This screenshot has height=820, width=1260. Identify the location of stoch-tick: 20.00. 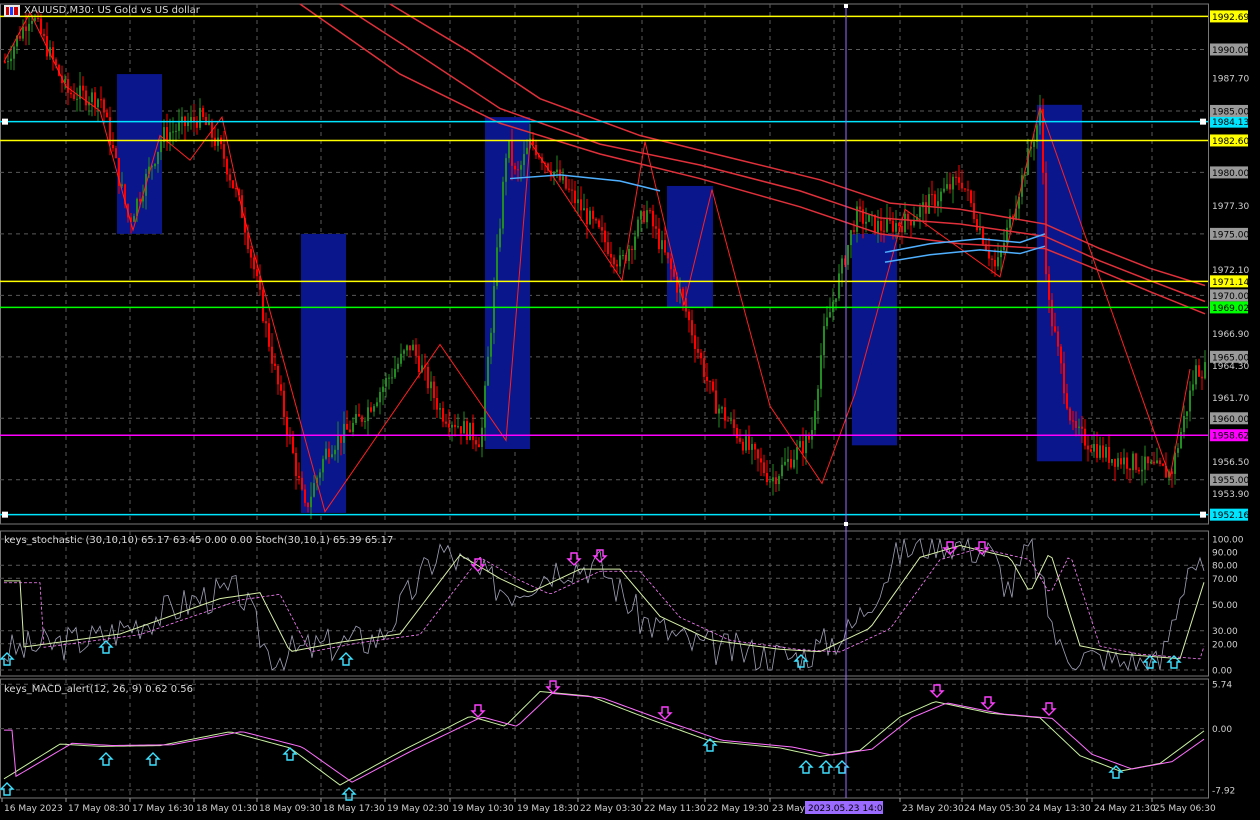
(1225, 645).